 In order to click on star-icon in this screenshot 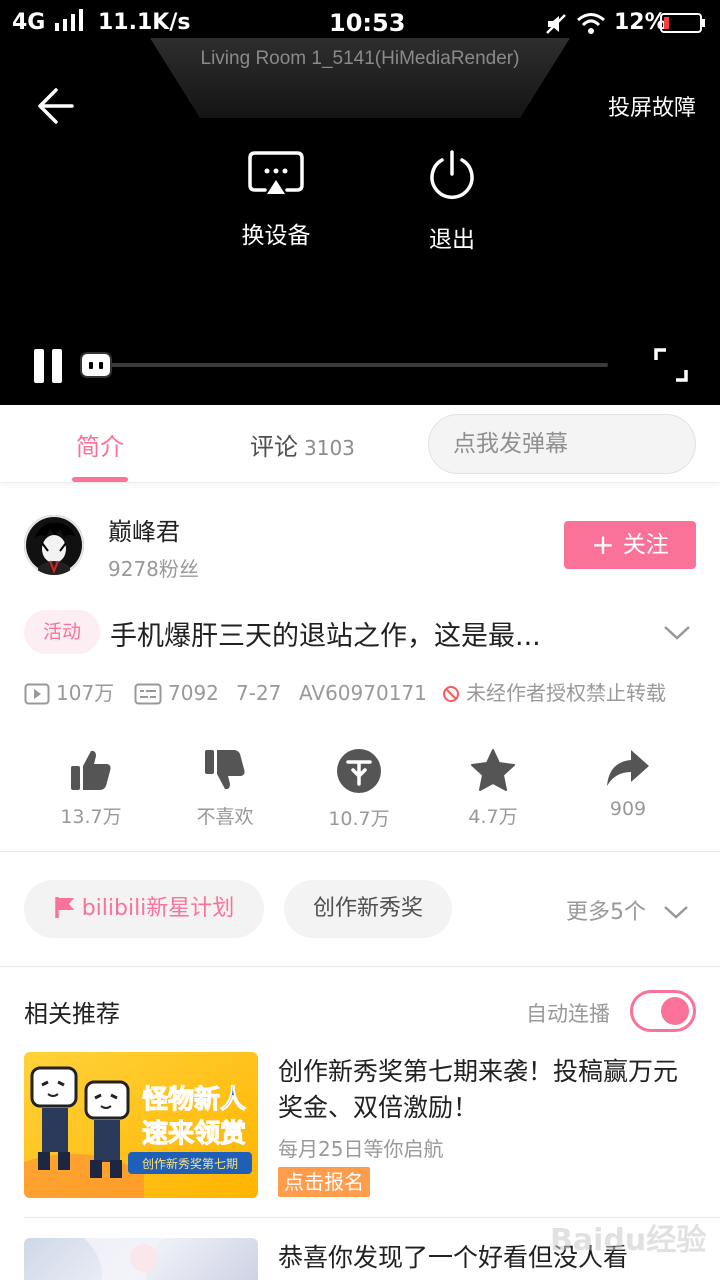, I will do `click(493, 770)`.